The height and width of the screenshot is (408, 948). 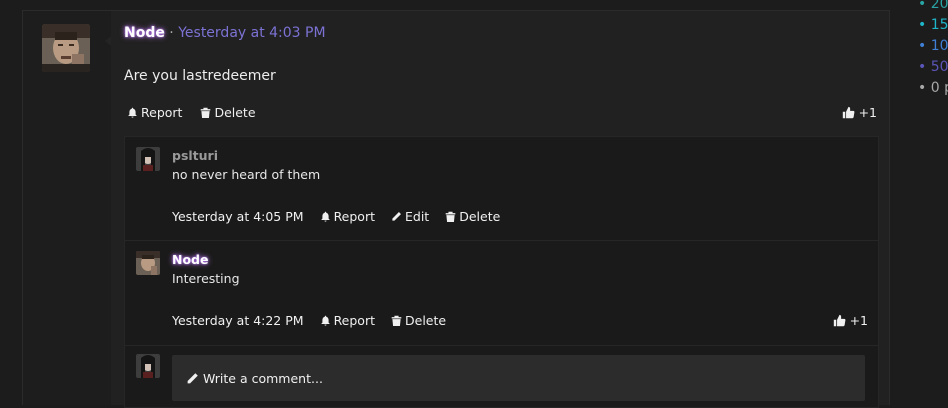 What do you see at coordinates (235, 112) in the screenshot?
I see `delete-label: Delete` at bounding box center [235, 112].